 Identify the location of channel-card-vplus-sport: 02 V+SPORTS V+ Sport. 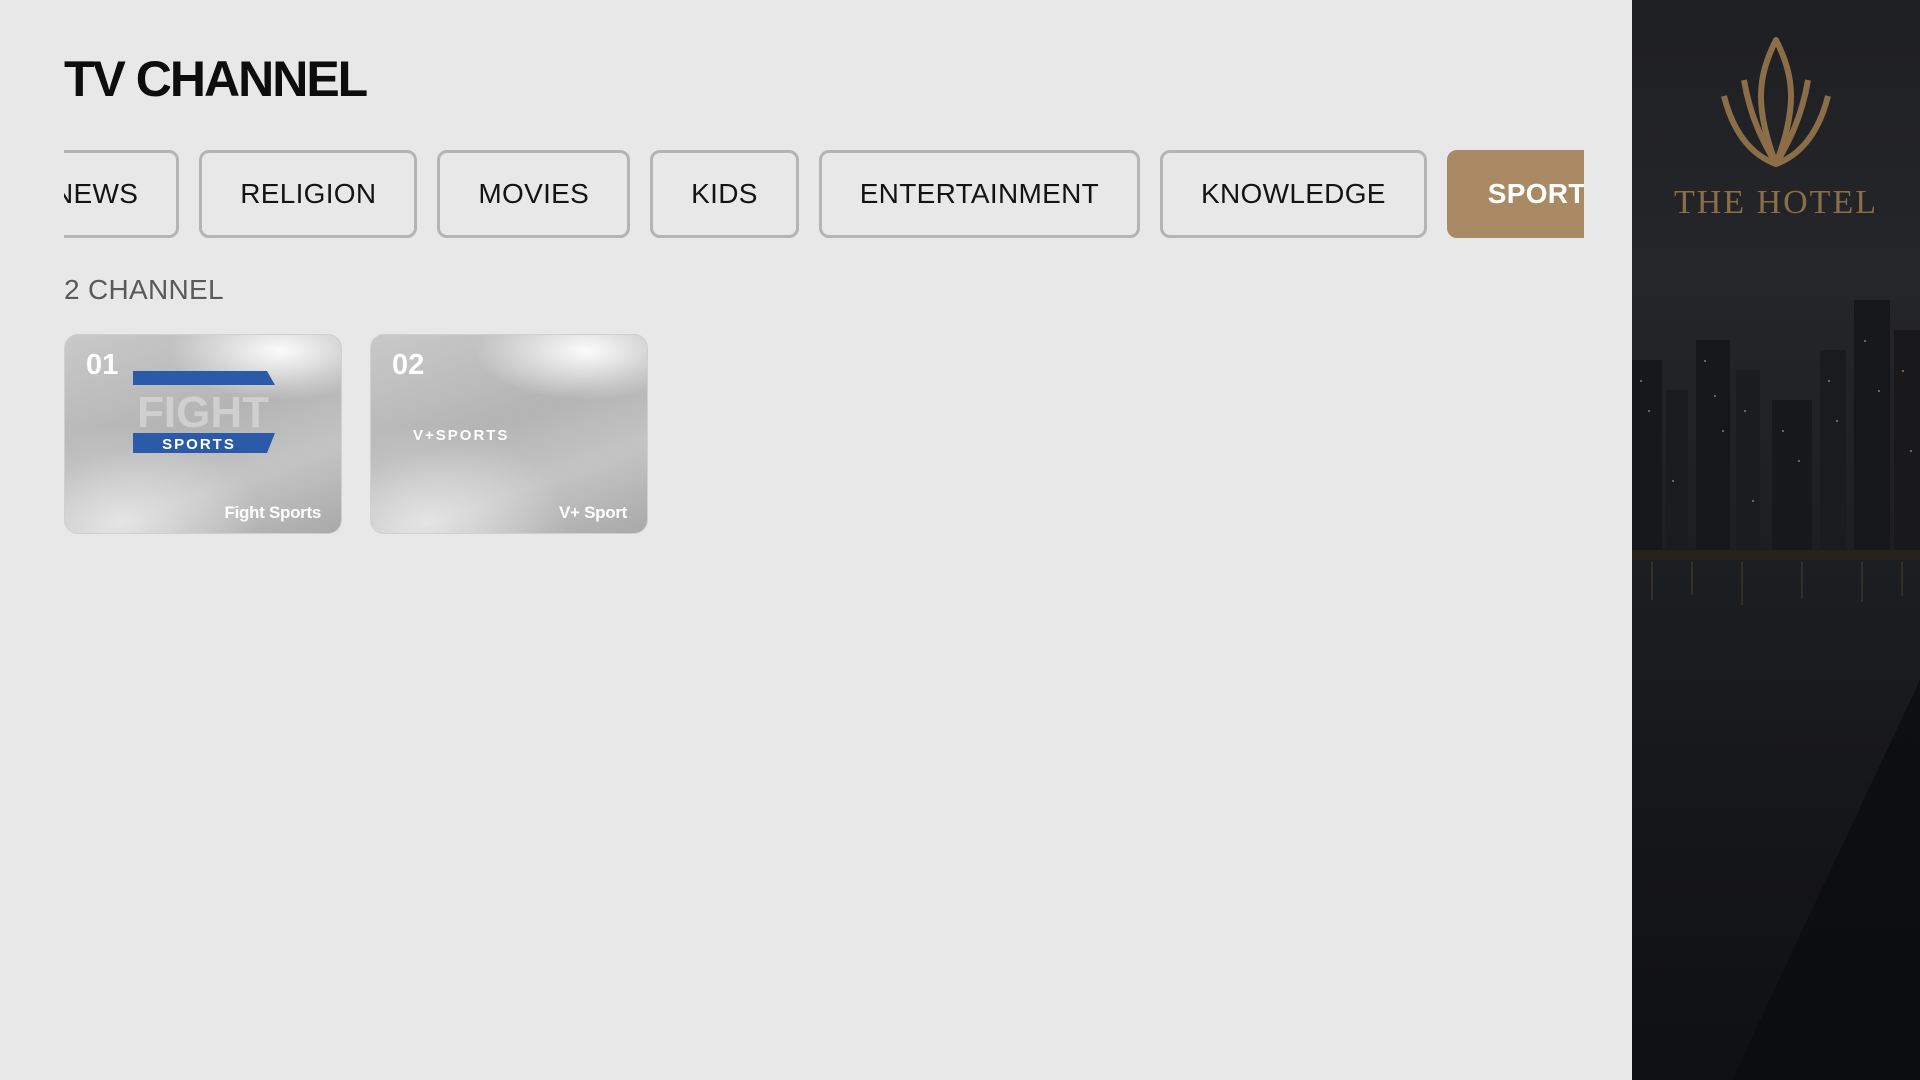
(509, 434).